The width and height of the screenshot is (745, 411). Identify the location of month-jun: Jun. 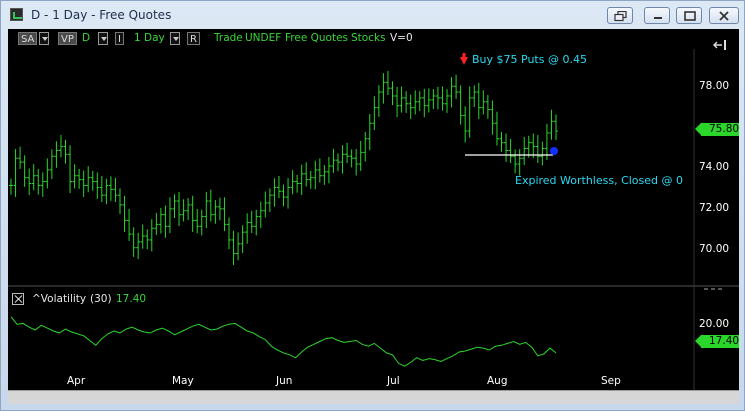
(284, 381).